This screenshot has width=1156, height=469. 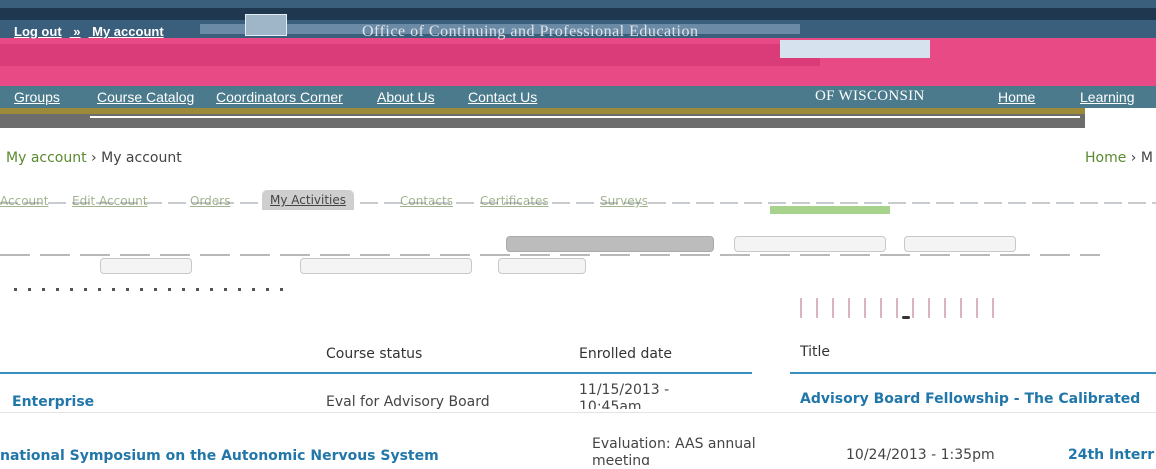 I want to click on tabs-highlight, so click(x=830, y=210).